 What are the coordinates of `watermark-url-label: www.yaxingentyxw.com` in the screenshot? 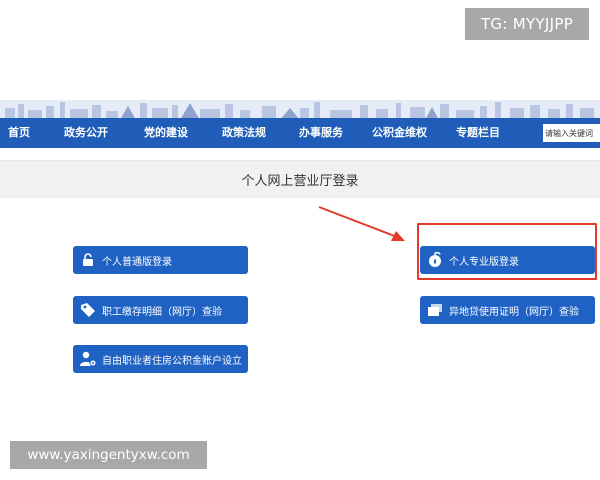 It's located at (108, 455).